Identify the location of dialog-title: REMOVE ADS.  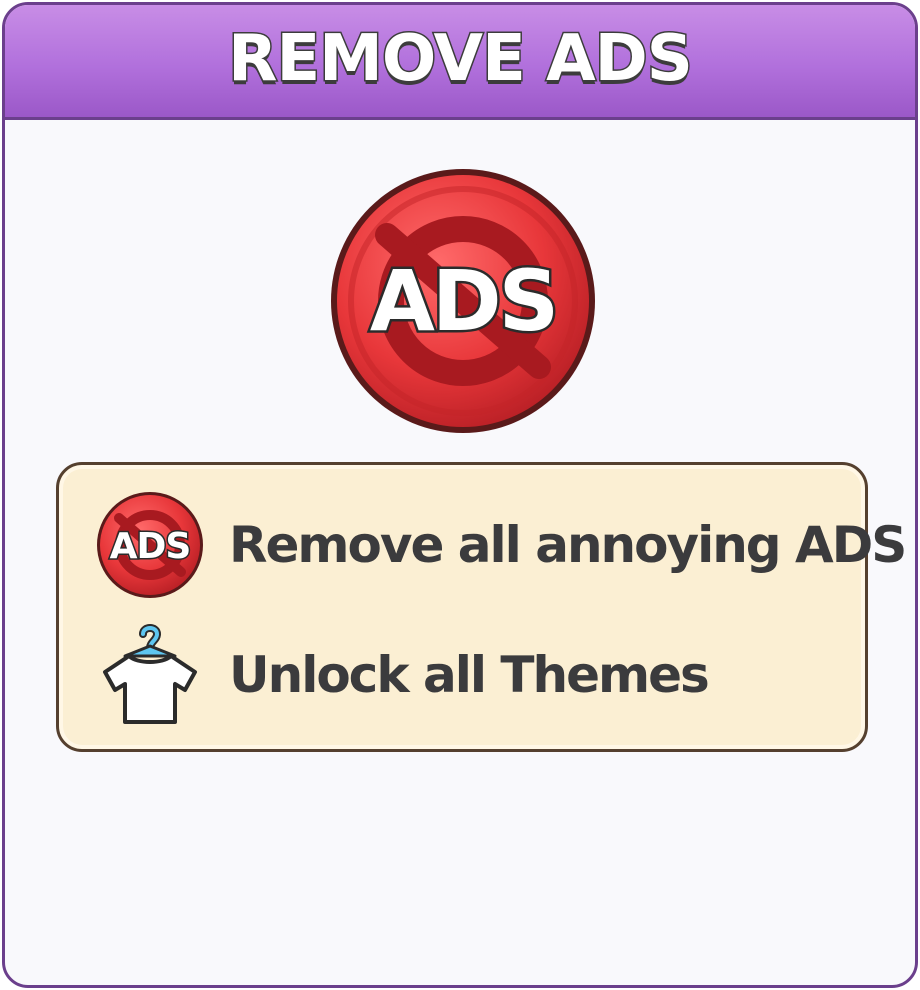
(461, 59).